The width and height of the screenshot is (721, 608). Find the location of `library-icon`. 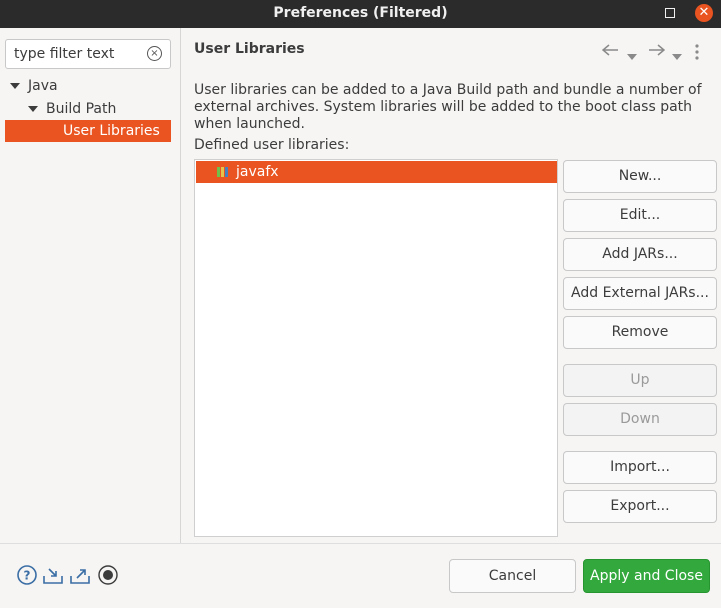

library-icon is located at coordinates (222, 172).